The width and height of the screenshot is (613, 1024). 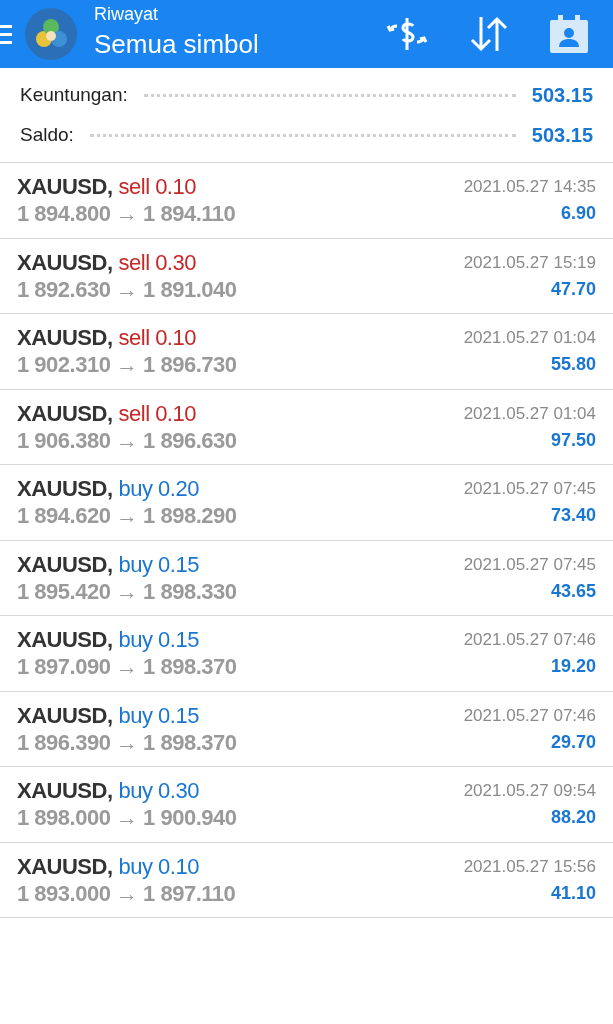 I want to click on deal-prices: 1 894.620 → 1 898.290, so click(x=127, y=516).